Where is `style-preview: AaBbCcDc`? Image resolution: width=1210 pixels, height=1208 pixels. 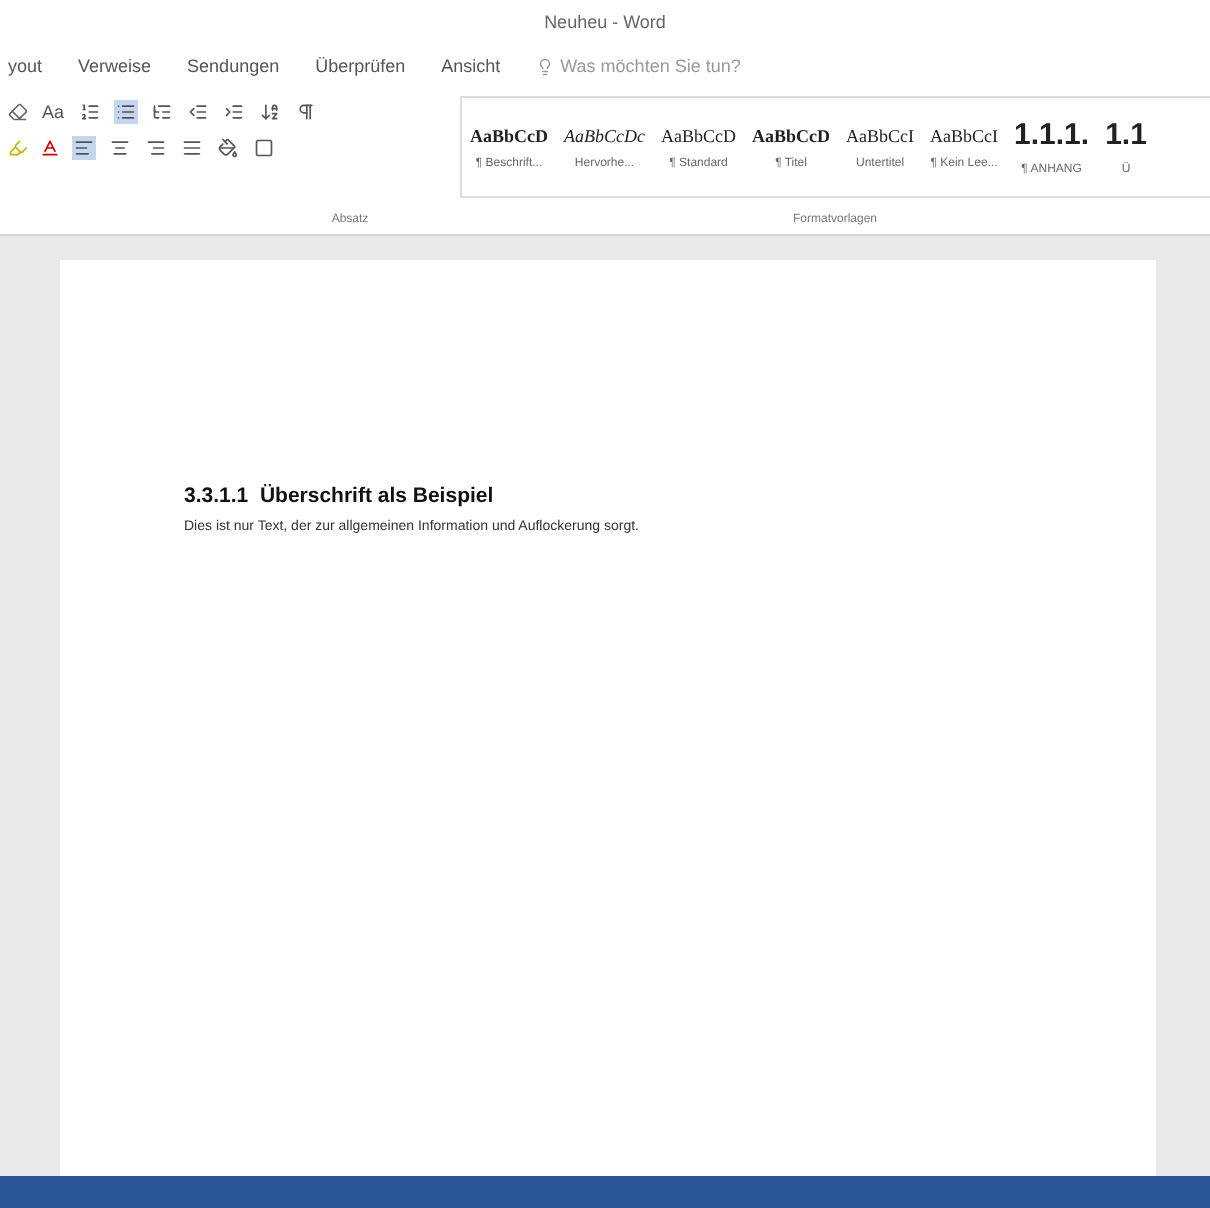 style-preview: AaBbCcDc is located at coordinates (605, 135).